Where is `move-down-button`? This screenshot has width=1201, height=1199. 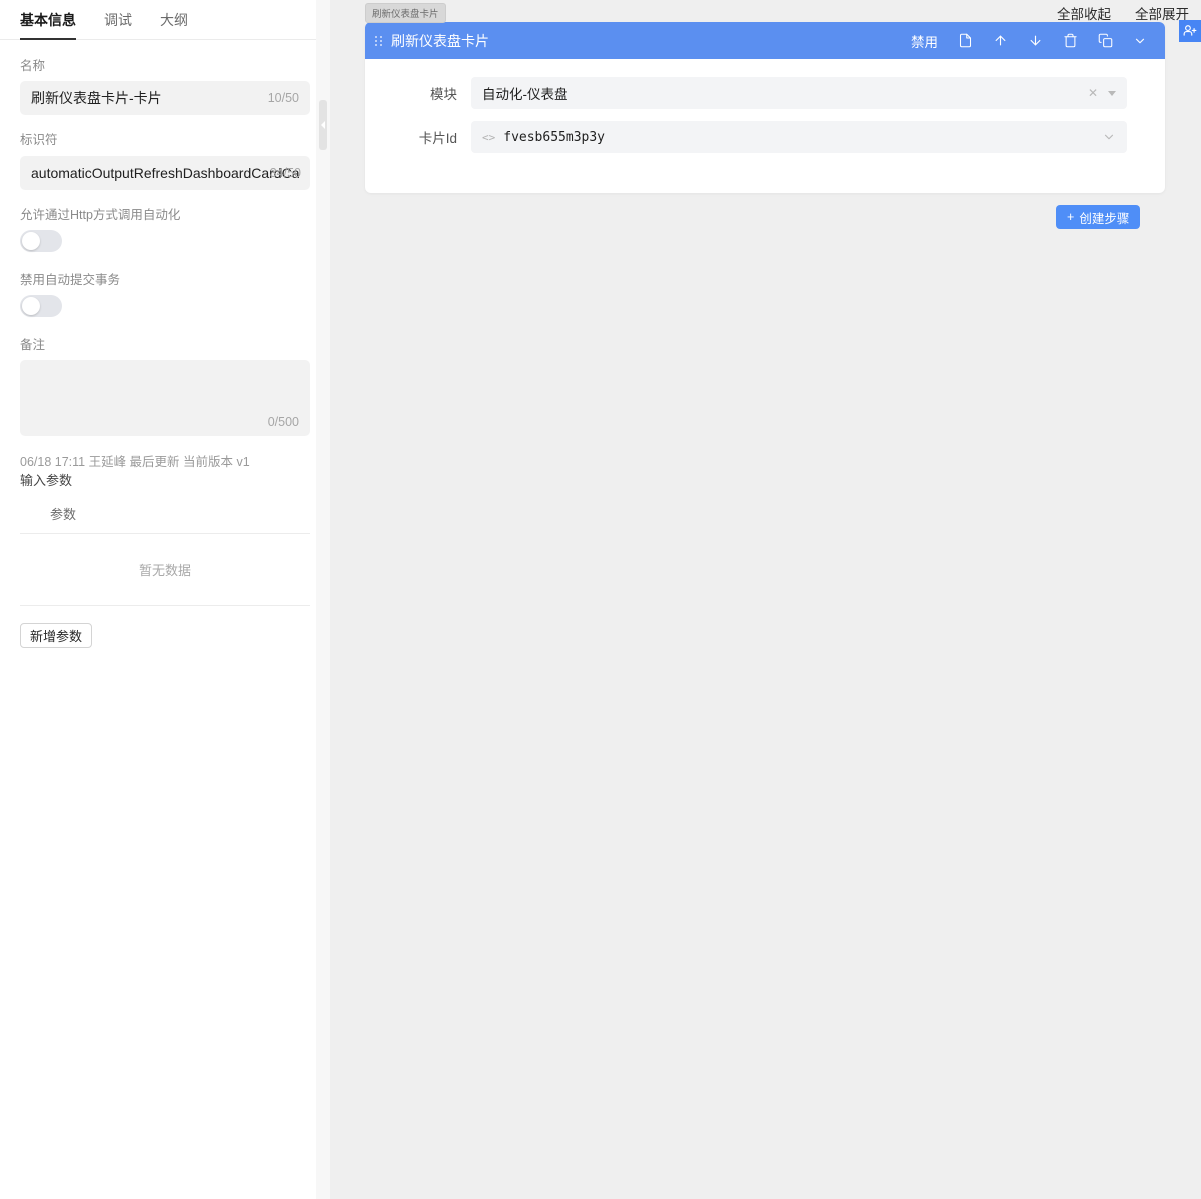 move-down-button is located at coordinates (1035, 40).